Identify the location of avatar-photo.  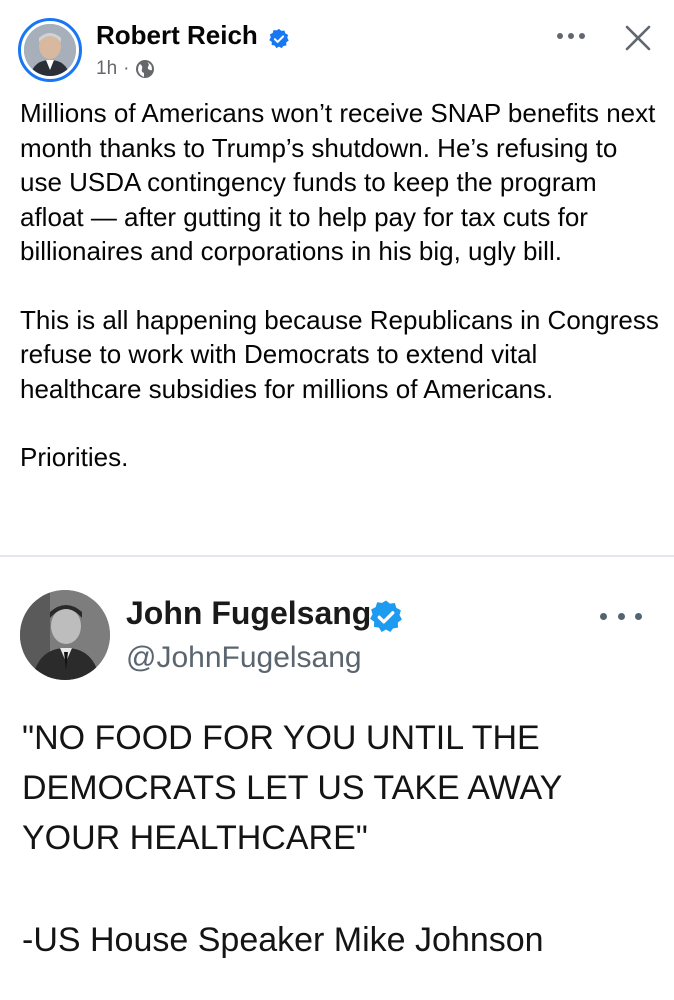
(50, 50).